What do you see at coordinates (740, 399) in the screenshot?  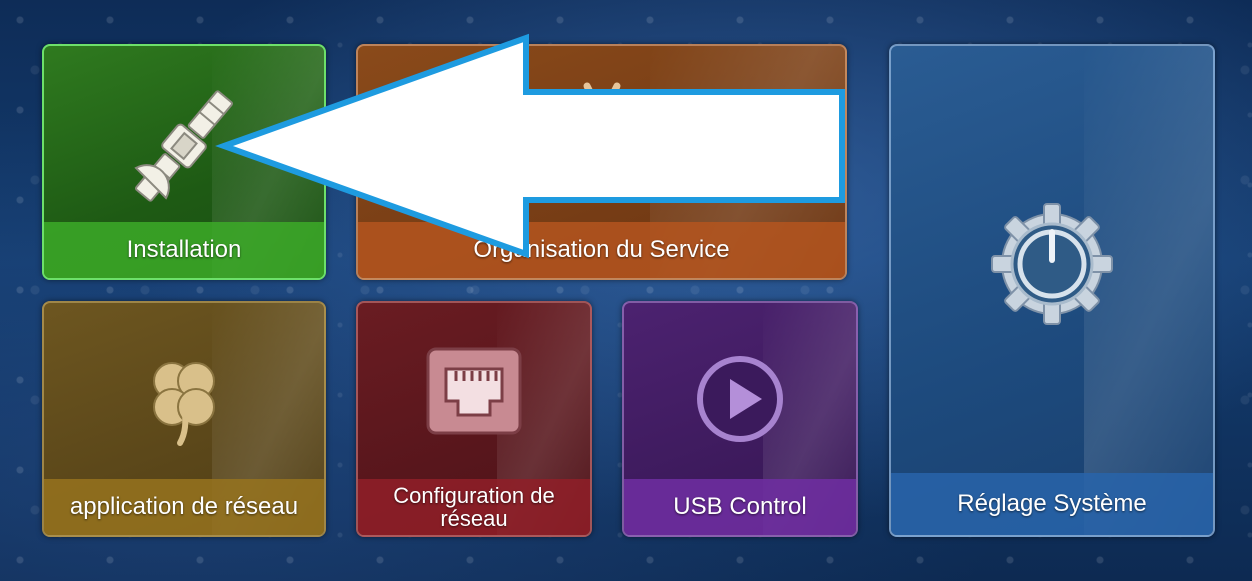 I see `play-icon` at bounding box center [740, 399].